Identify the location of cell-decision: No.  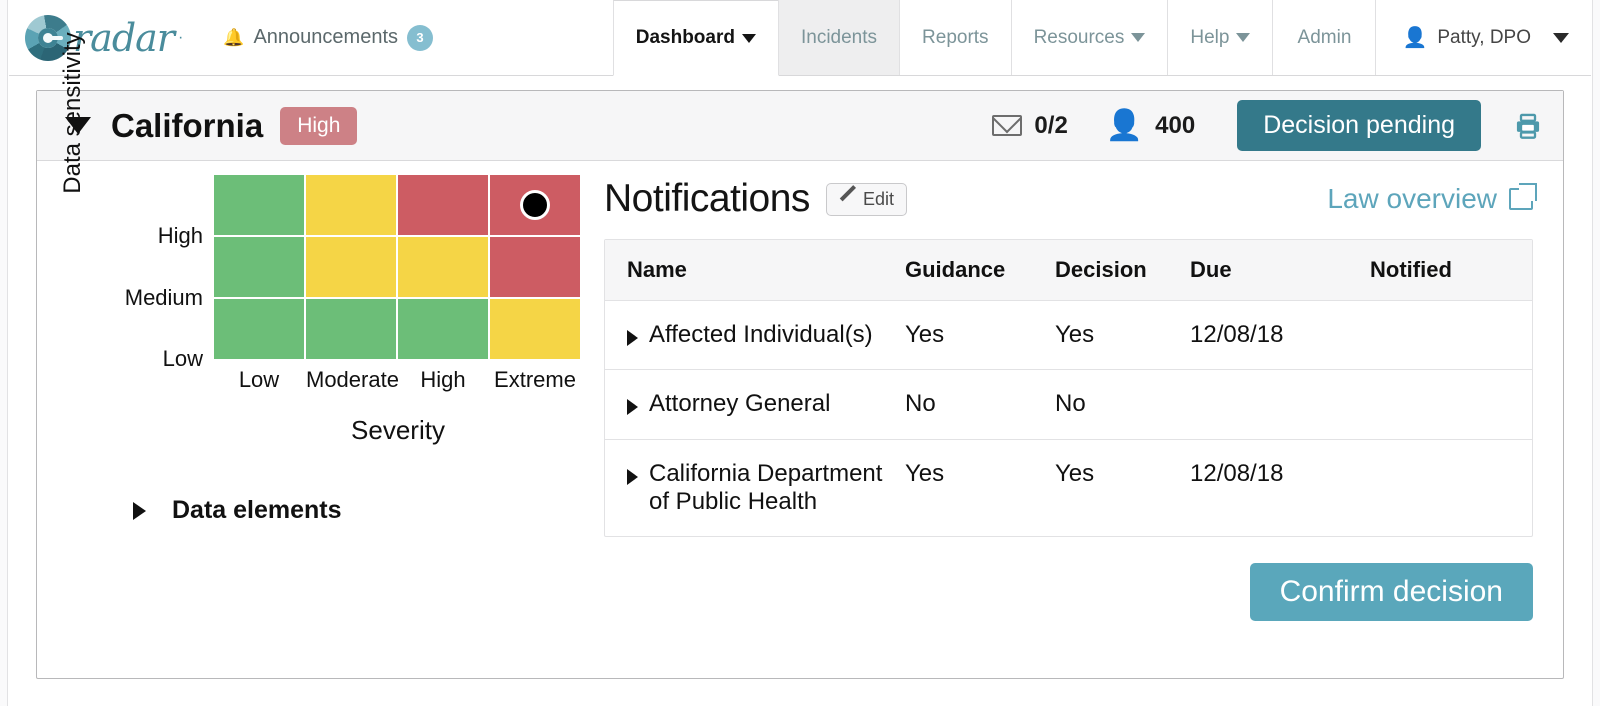
(1070, 404).